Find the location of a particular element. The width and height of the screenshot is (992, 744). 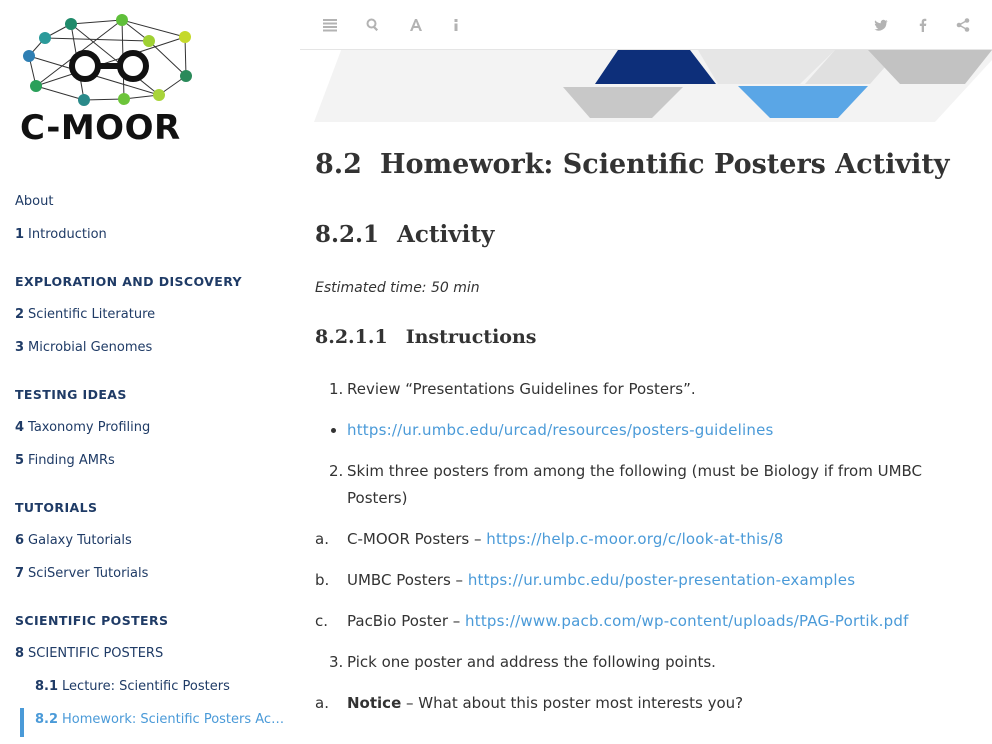

list-marker: 3. is located at coordinates (336, 662).